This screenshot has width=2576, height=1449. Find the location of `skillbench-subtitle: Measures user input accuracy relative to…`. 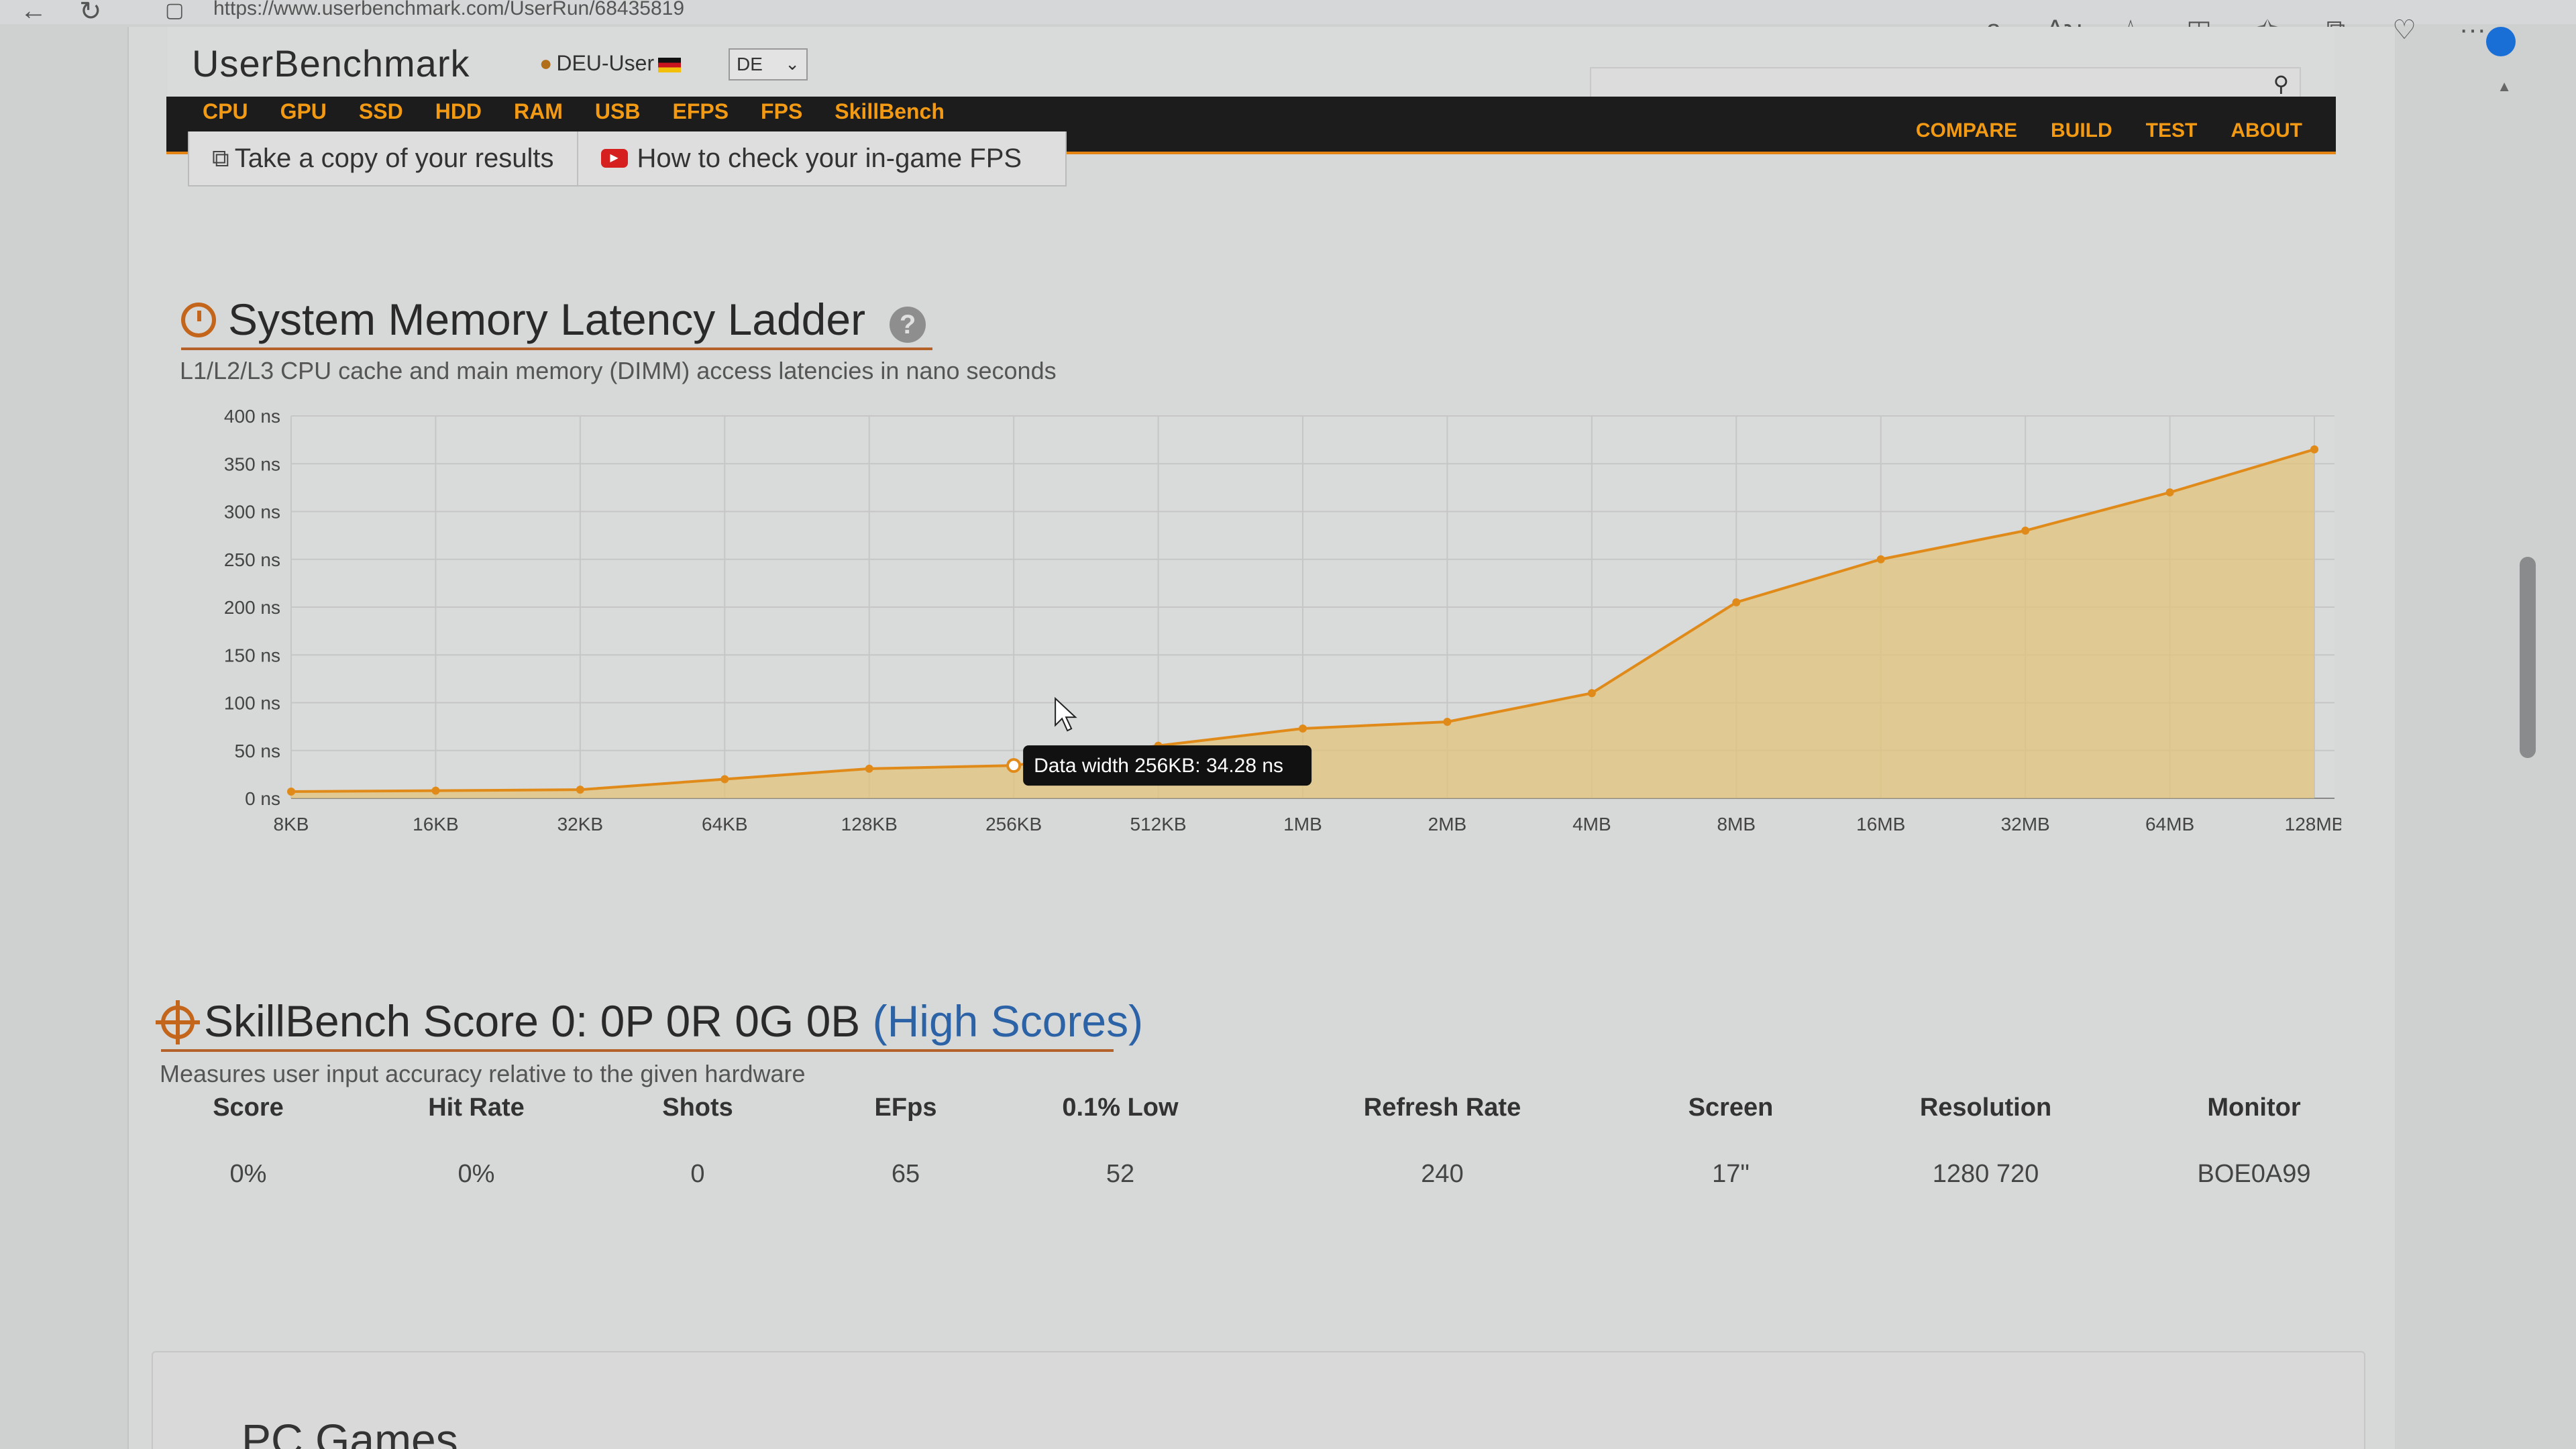

skillbench-subtitle: Measures user input accuracy relative to… is located at coordinates (483, 1073).